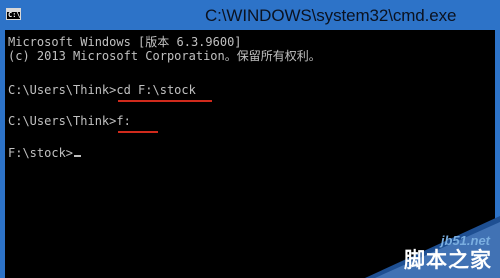 The image size is (500, 278). I want to click on console-line-prompt: F:\stock>, so click(45, 153).